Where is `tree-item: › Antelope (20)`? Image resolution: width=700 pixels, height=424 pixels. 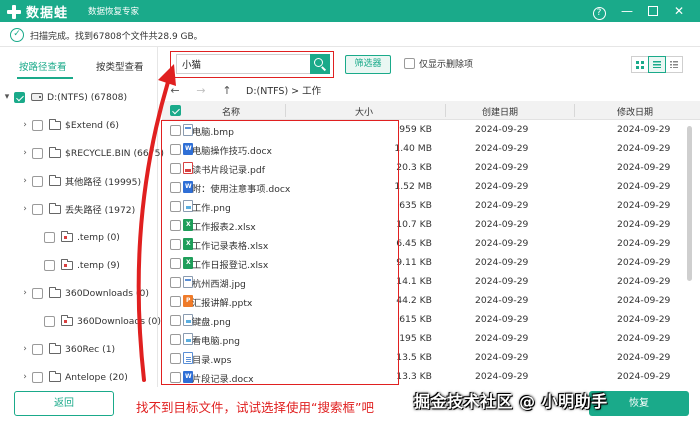 tree-item: › Antelope (20) is located at coordinates (74, 377).